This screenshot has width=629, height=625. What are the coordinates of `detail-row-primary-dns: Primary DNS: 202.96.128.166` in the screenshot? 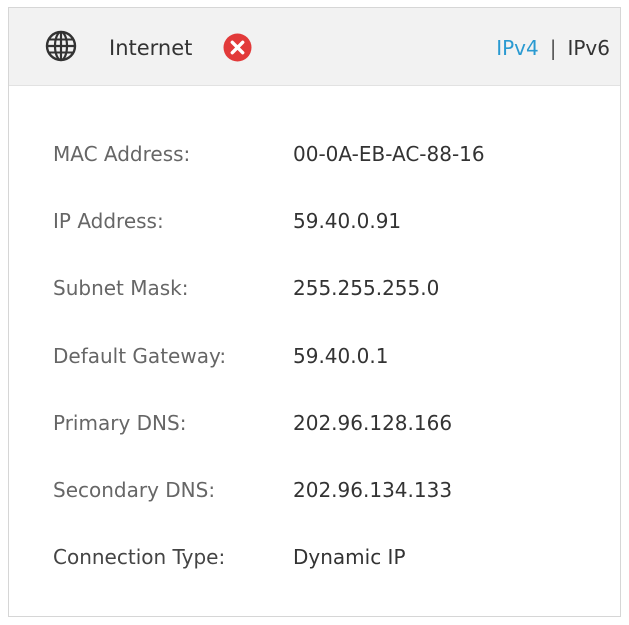 It's located at (314, 423).